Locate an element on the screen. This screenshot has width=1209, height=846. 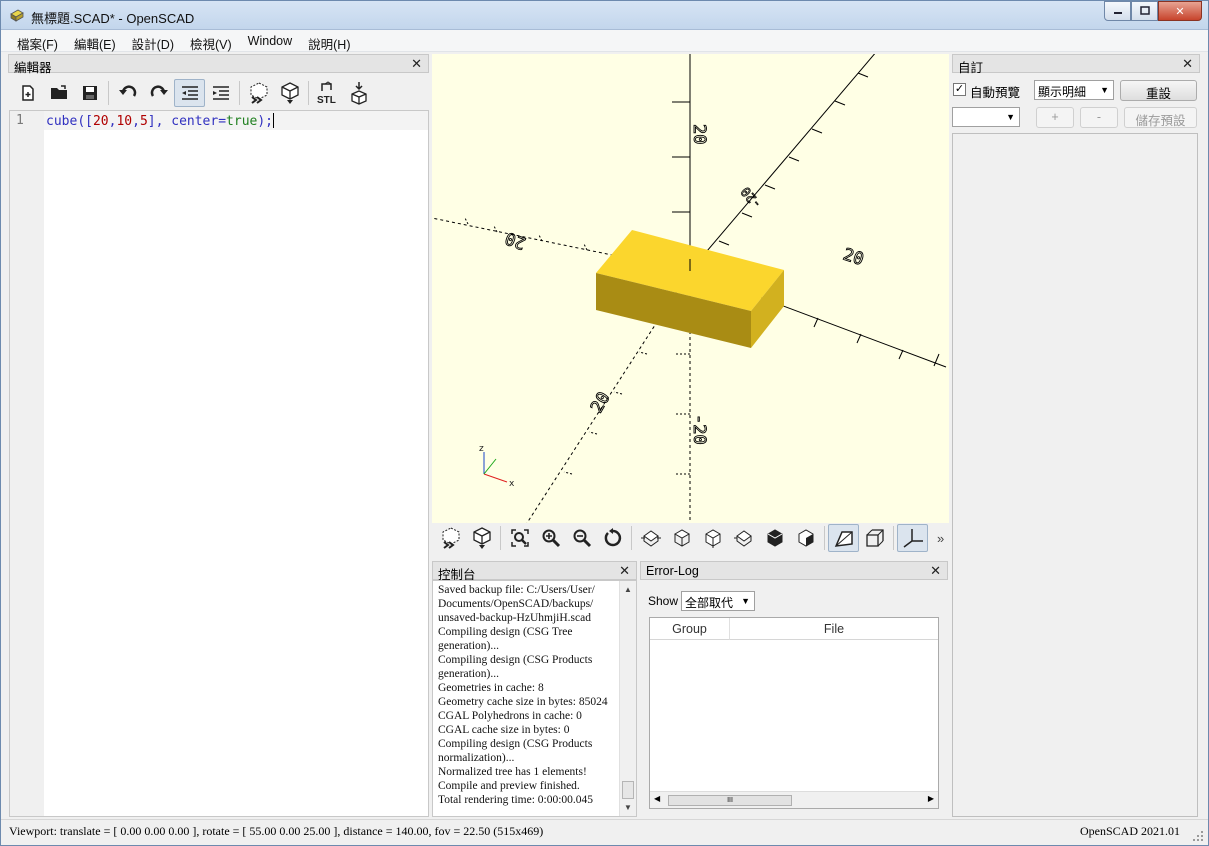
view-right-button is located at coordinates (650, 538).